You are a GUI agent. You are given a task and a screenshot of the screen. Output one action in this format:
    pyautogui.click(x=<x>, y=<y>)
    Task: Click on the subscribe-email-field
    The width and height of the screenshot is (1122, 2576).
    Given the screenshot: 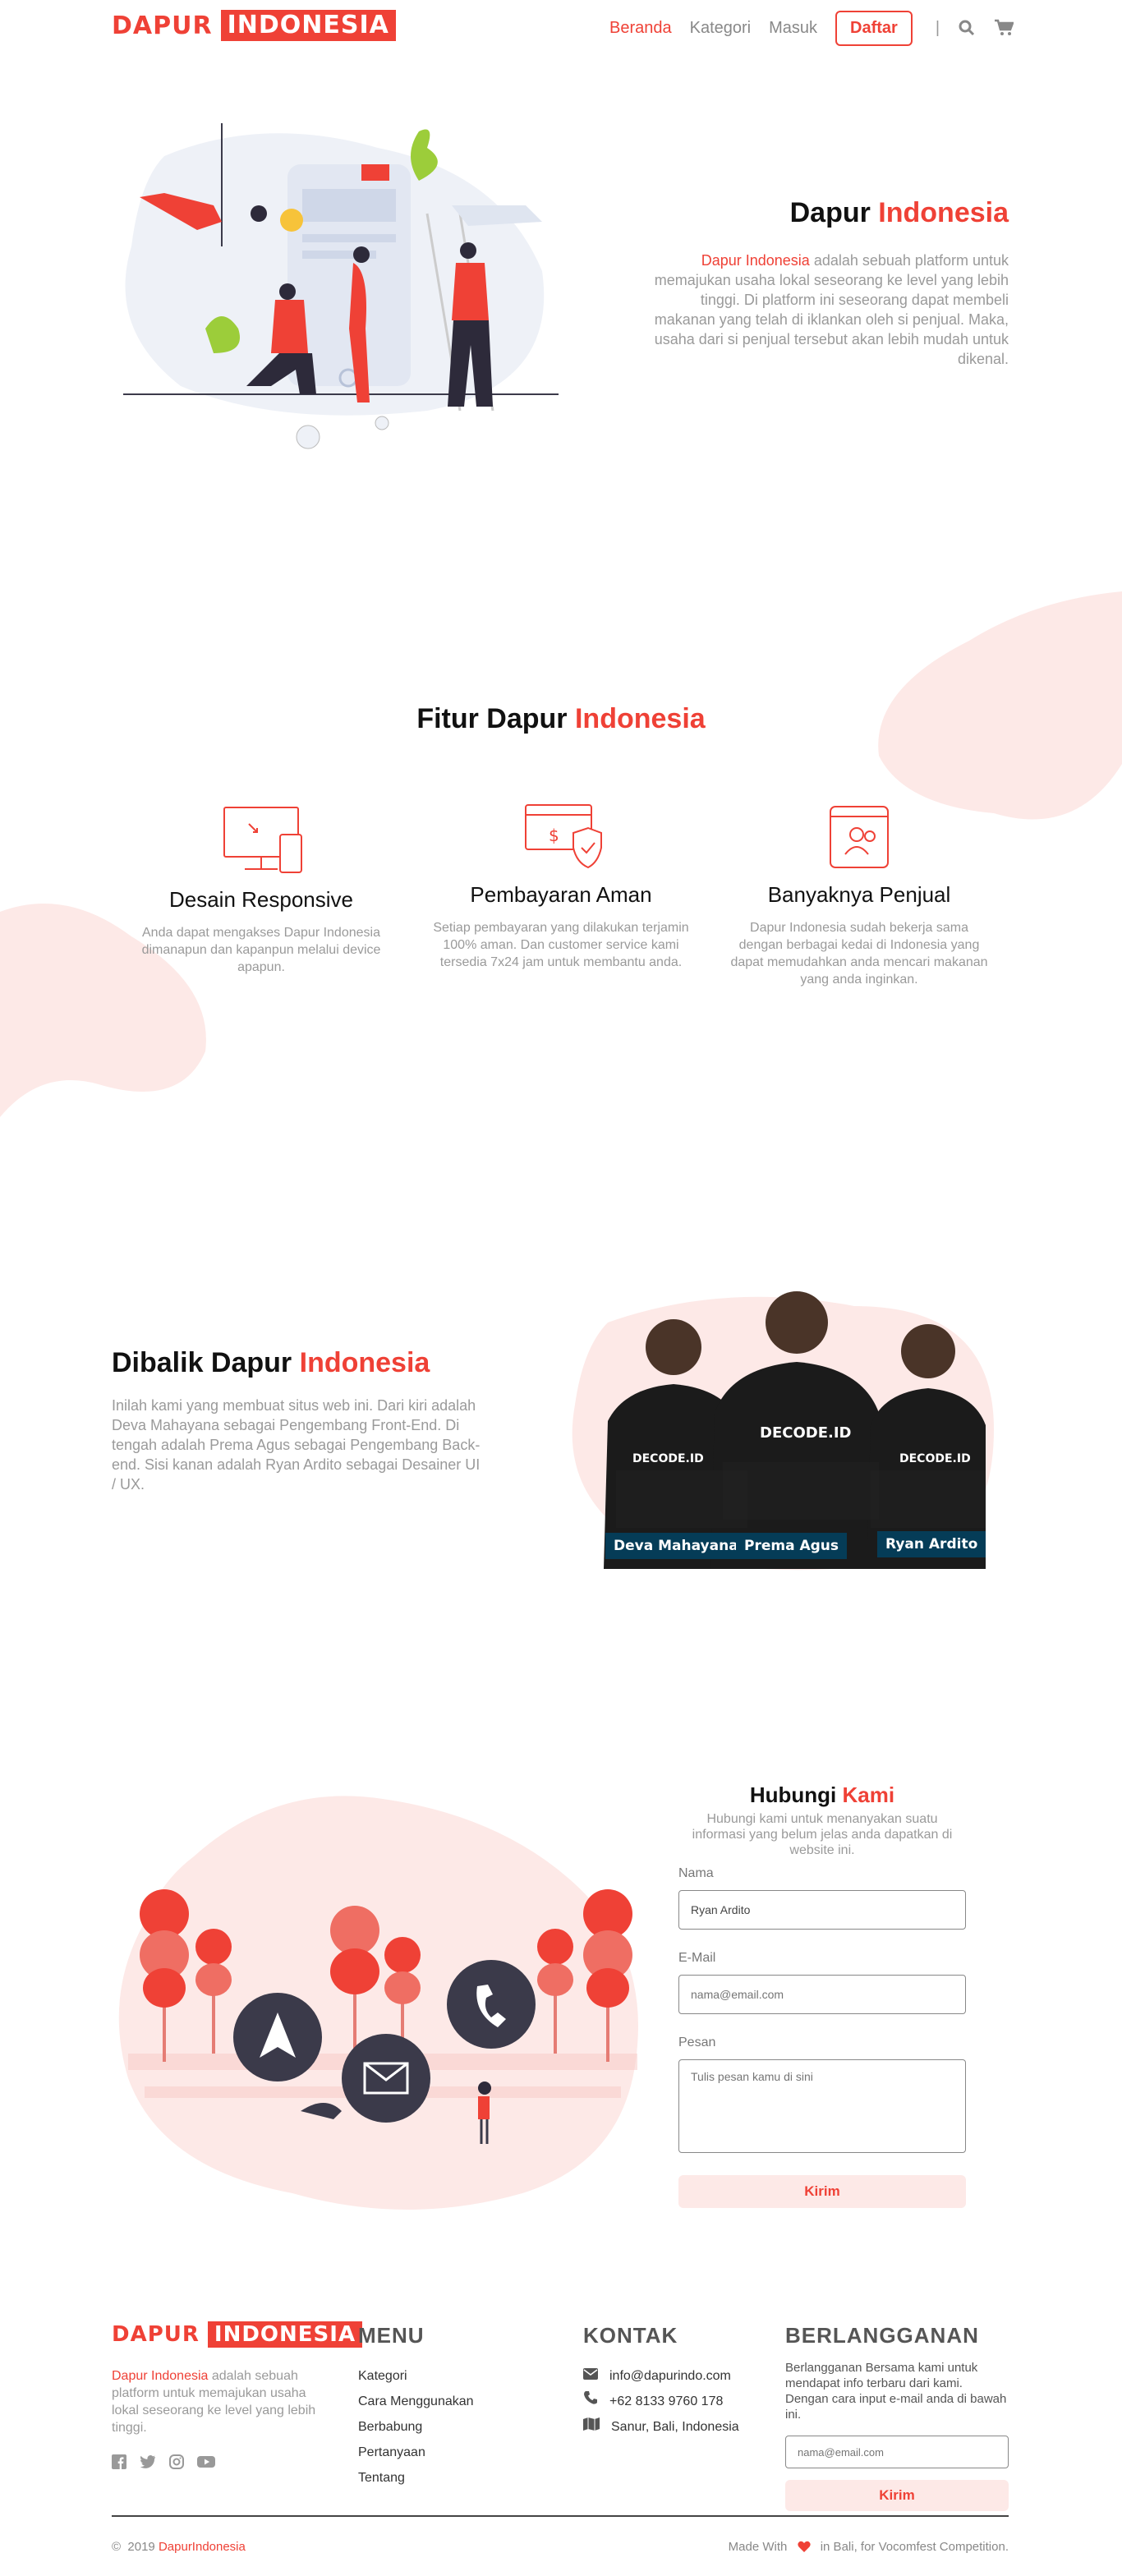 What is the action you would take?
    pyautogui.click(x=897, y=2452)
    